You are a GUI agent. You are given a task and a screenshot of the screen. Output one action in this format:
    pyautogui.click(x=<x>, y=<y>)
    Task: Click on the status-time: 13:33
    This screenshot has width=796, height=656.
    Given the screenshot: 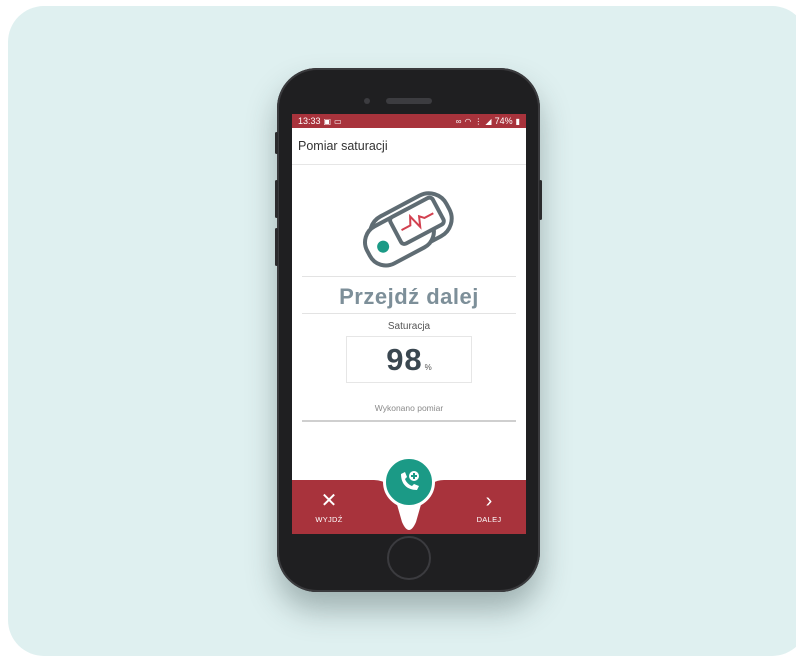 What is the action you would take?
    pyautogui.click(x=309, y=121)
    